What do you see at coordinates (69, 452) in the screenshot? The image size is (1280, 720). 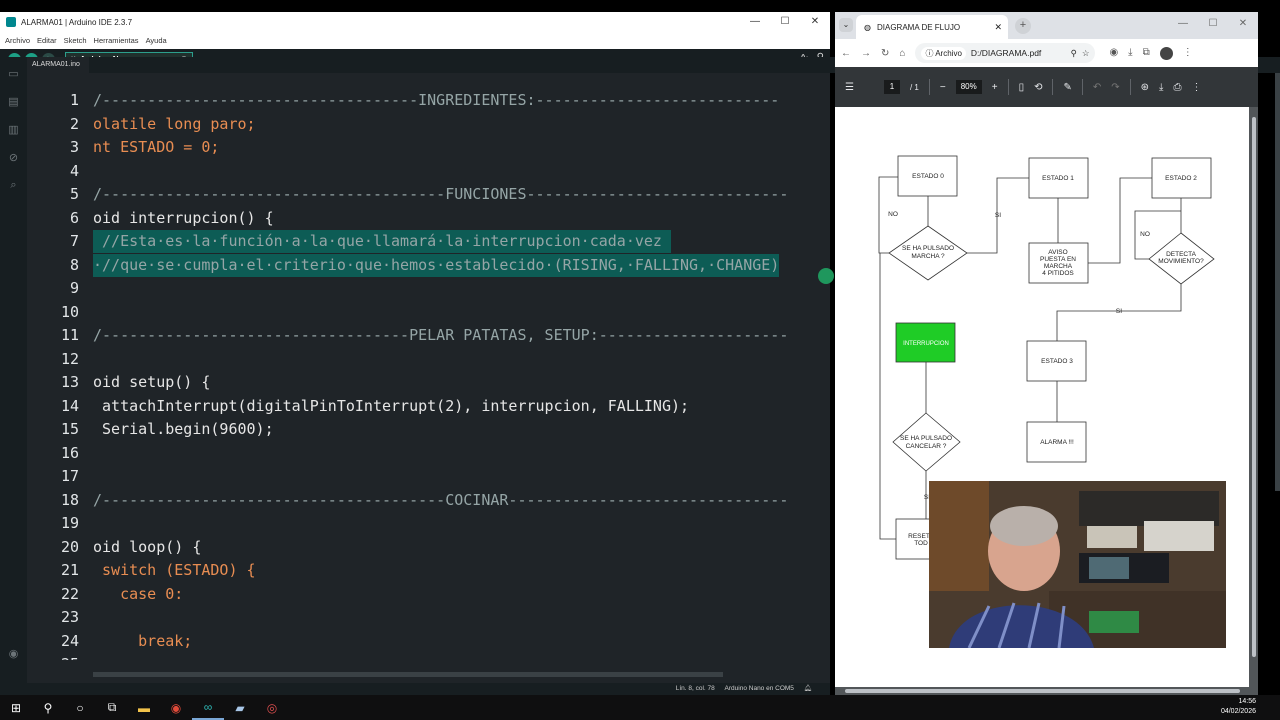 I see `line-number: 16` at bounding box center [69, 452].